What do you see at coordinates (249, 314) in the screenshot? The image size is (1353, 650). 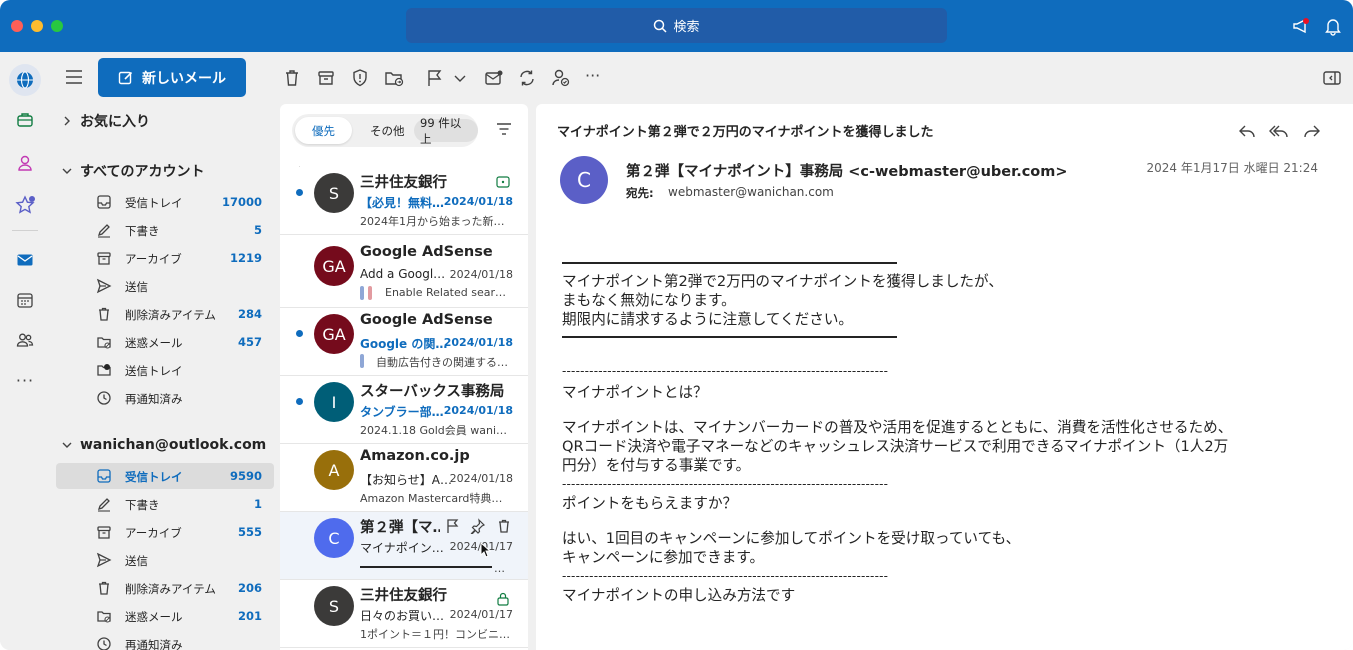 I see `folder-count: 284` at bounding box center [249, 314].